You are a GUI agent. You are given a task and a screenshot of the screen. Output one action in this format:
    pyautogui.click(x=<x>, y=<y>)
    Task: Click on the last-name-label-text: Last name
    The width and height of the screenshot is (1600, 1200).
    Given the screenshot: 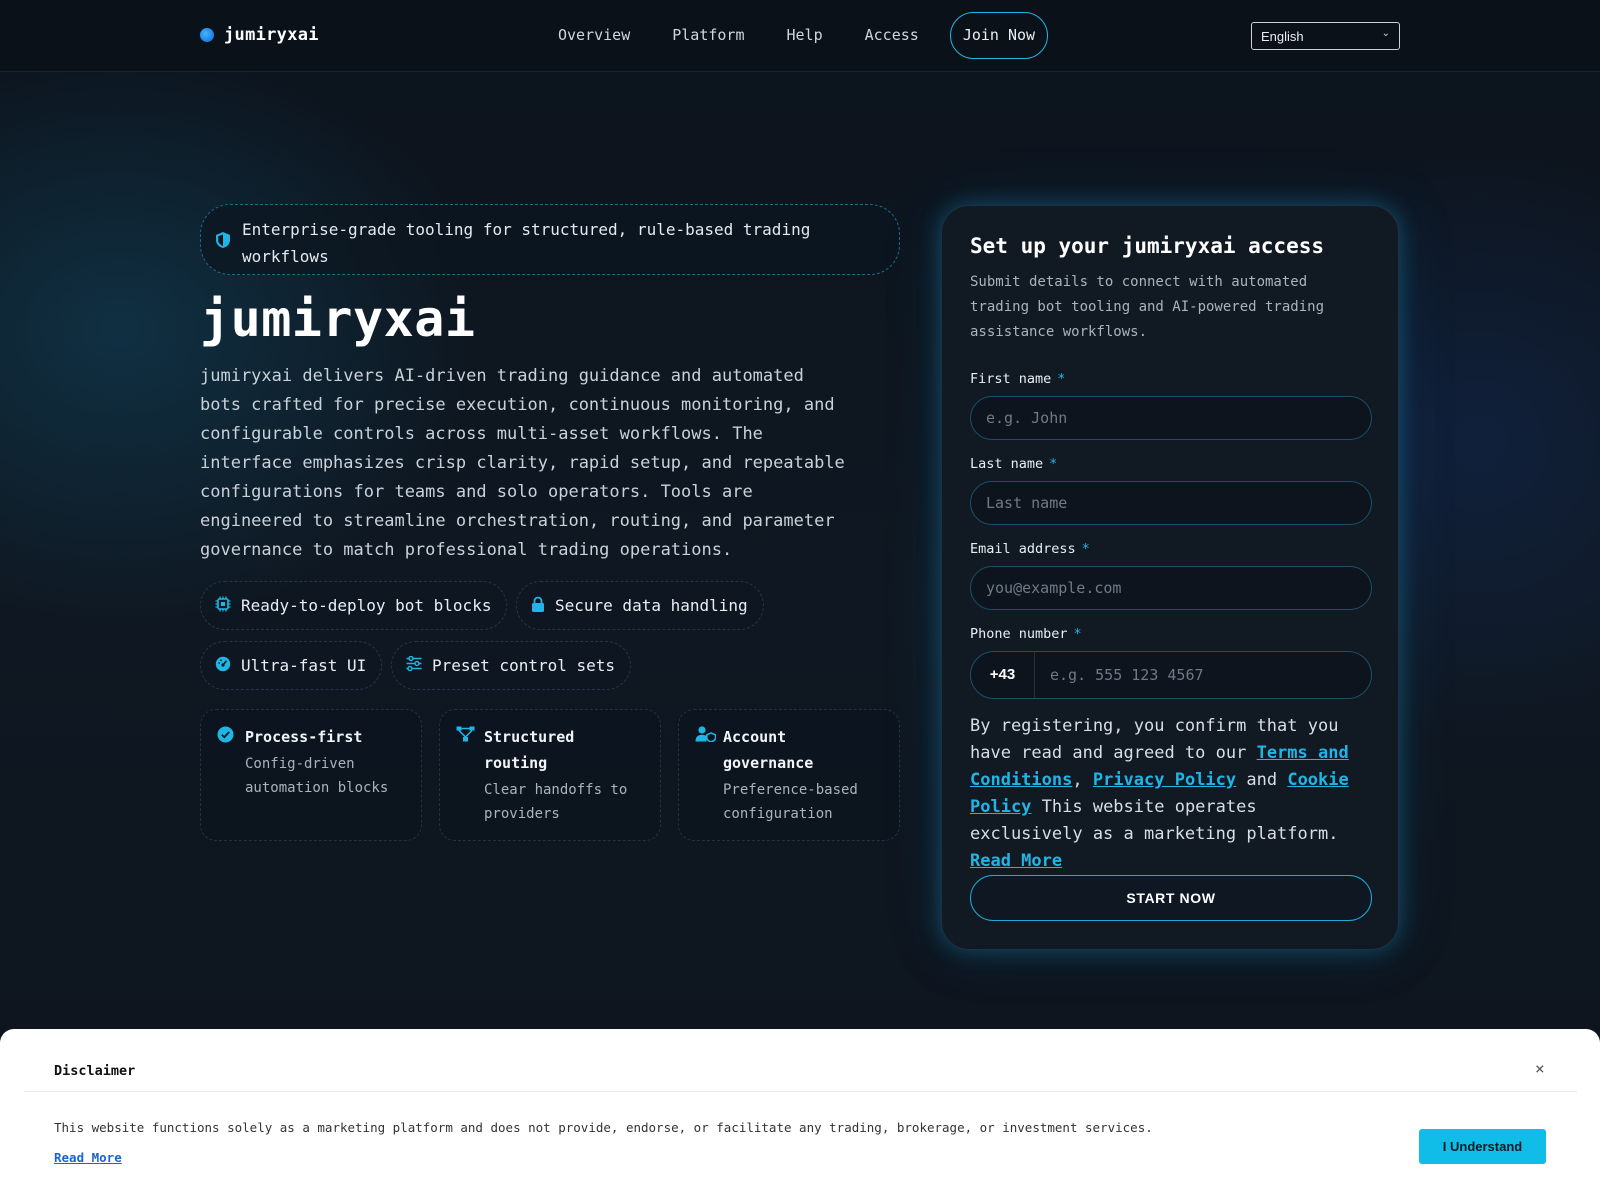 What is the action you would take?
    pyautogui.click(x=1007, y=464)
    